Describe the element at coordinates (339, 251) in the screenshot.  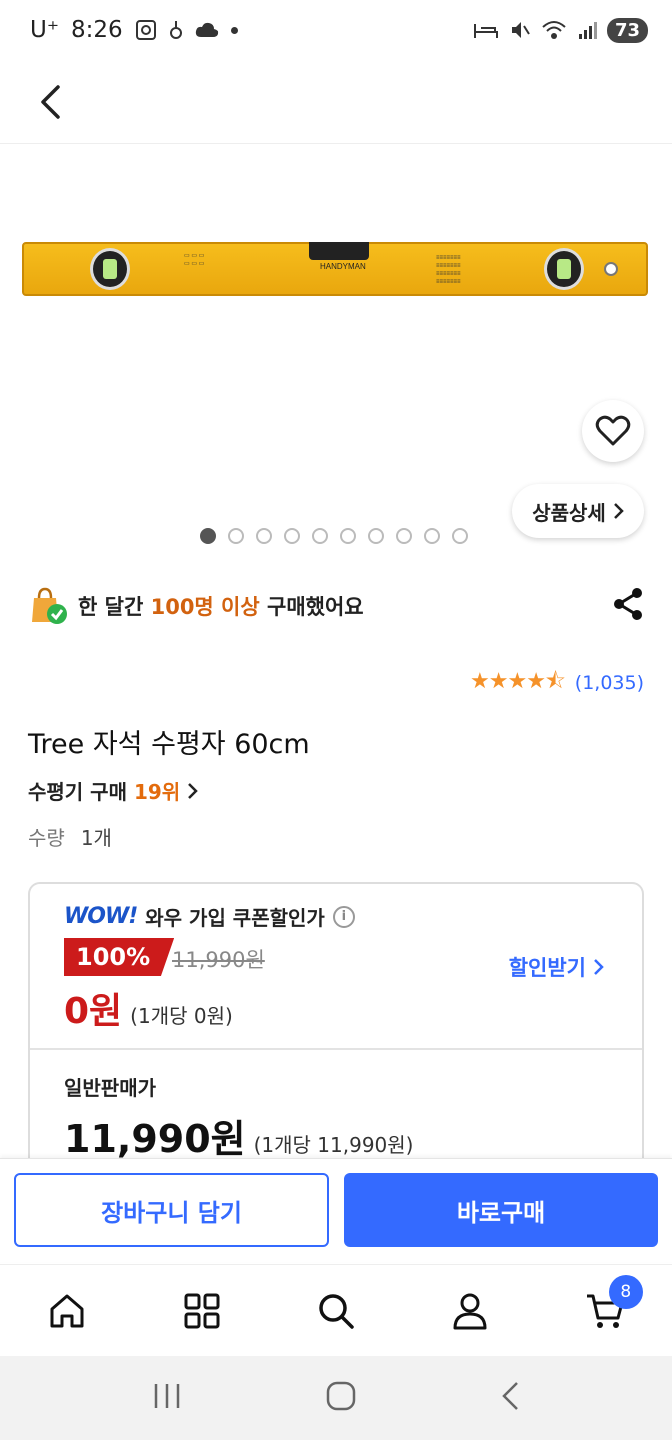
I see `level-top-vial-icon` at that location.